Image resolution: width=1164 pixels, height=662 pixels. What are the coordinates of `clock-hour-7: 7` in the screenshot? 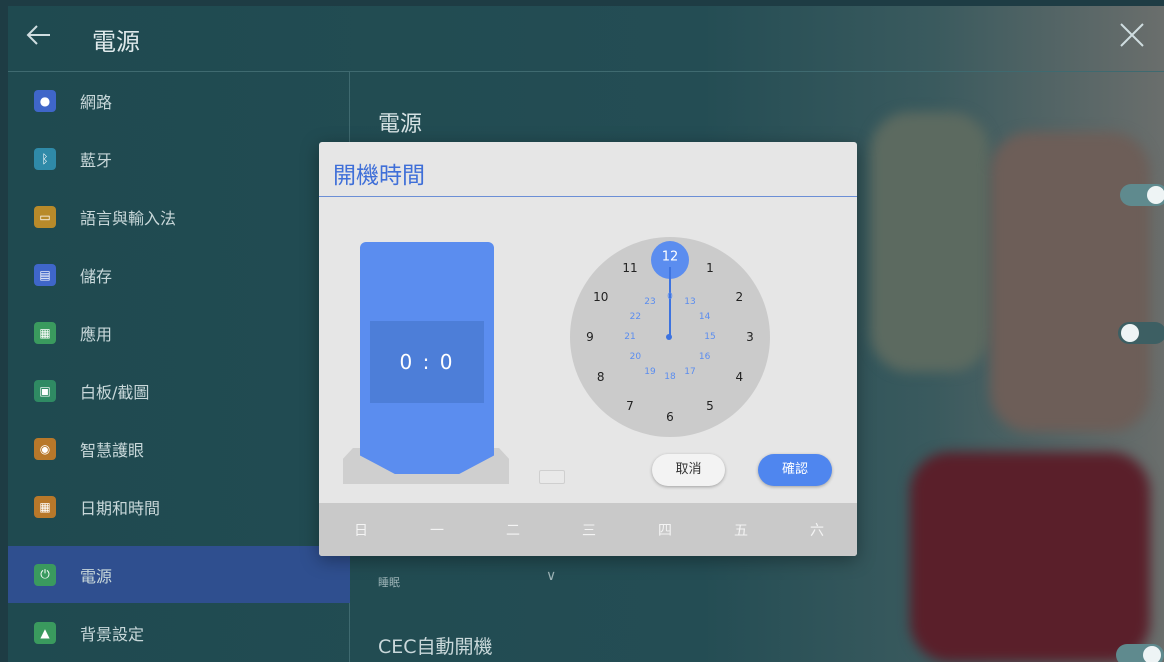 It's located at (630, 406).